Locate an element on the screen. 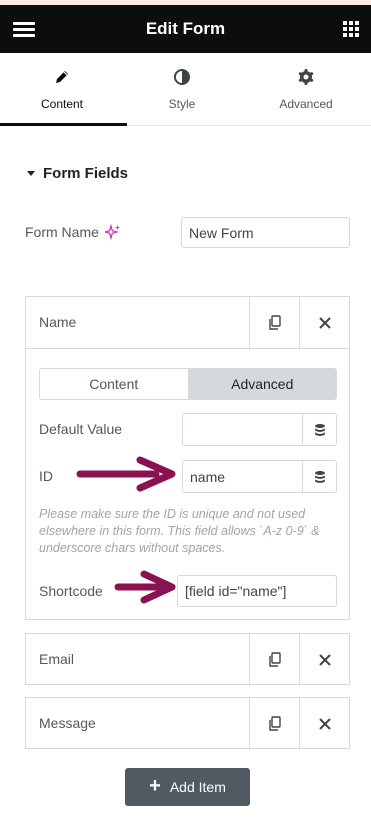 The width and height of the screenshot is (371, 817). section-title-label: Form Fields is located at coordinates (86, 173).